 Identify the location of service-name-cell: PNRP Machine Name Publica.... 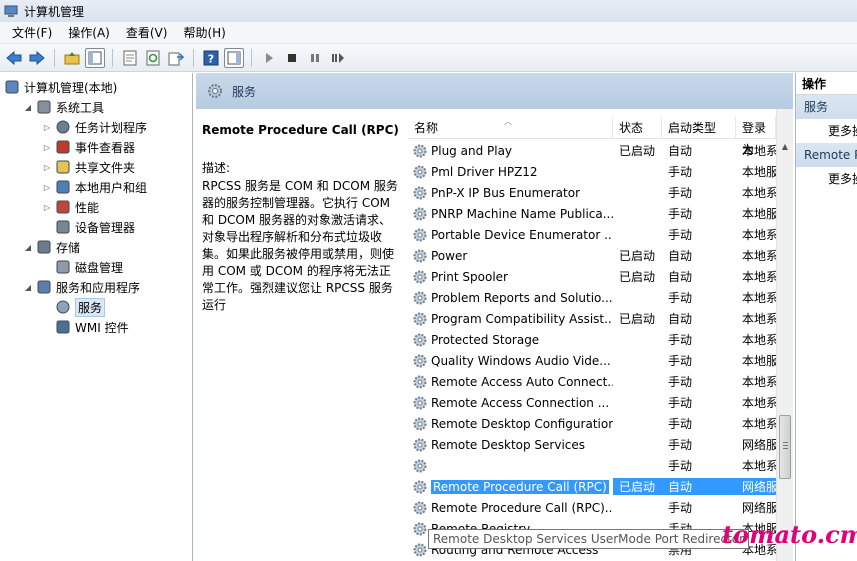
(510, 214).